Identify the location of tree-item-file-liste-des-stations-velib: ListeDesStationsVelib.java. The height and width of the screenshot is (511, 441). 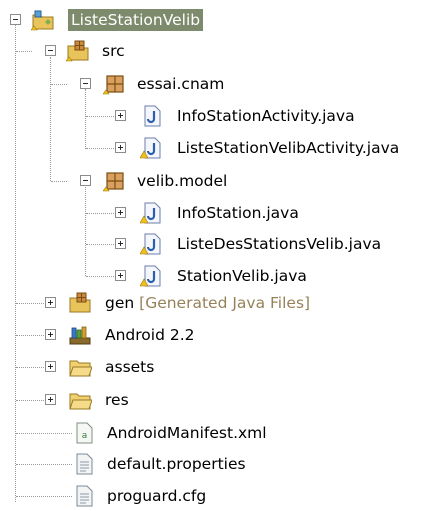
(220, 244).